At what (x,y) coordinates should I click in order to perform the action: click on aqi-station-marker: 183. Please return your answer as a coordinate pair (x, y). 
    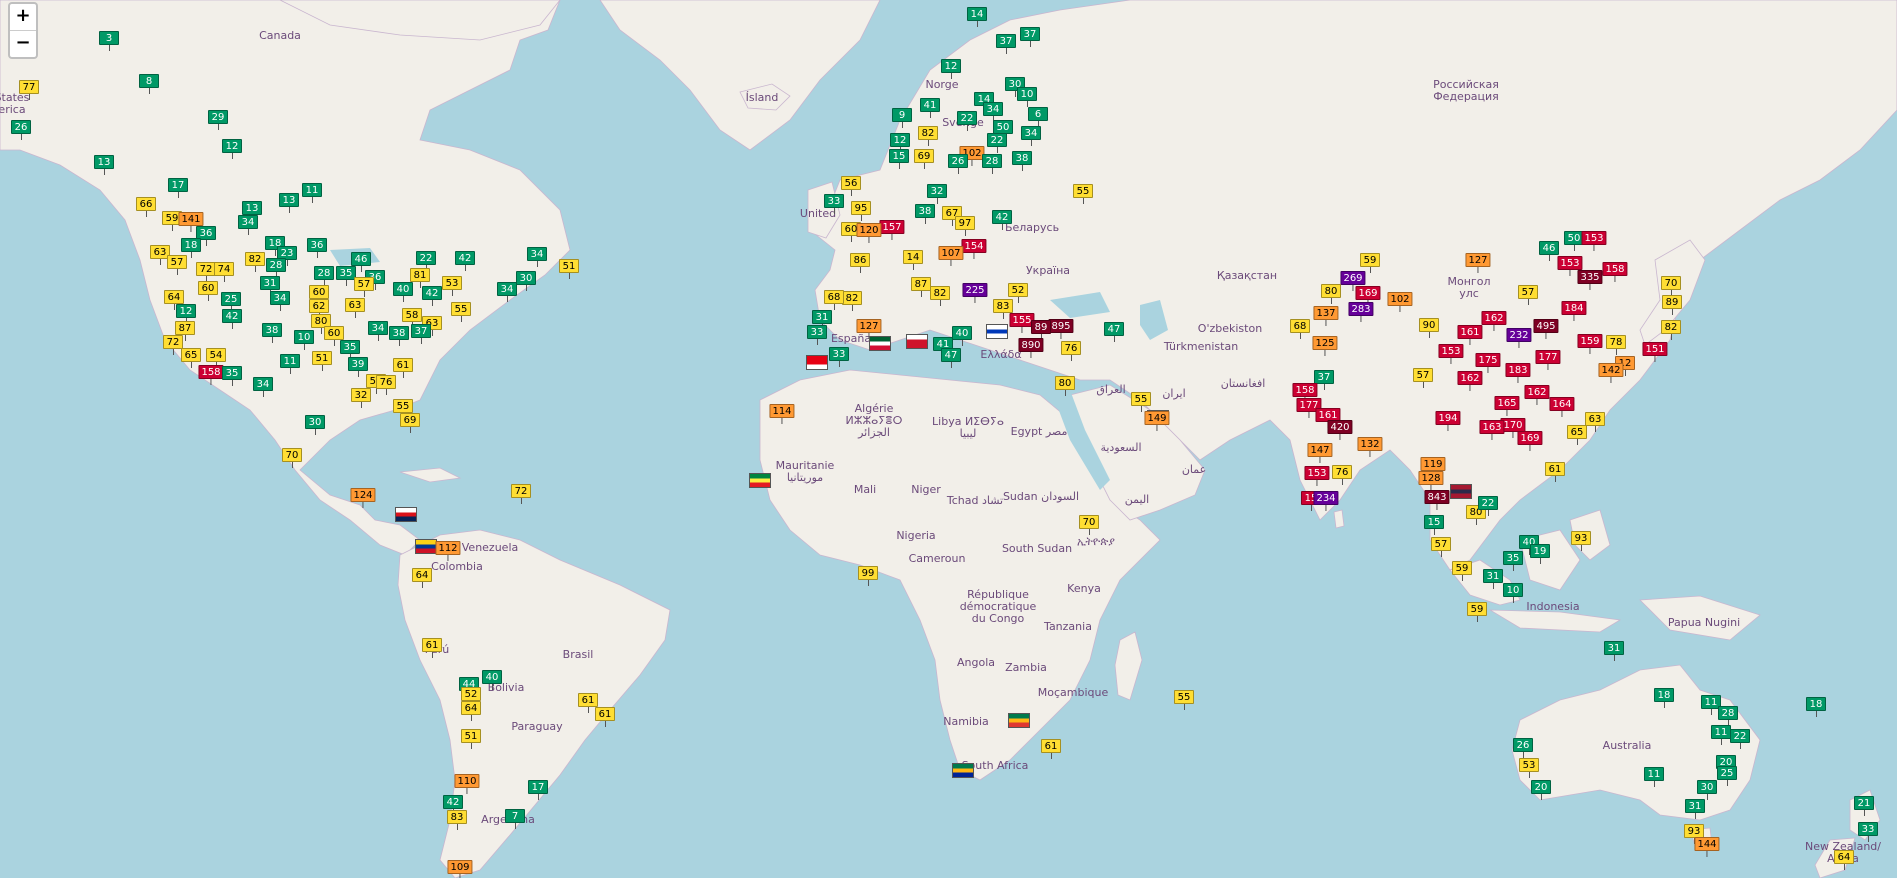
    Looking at the image, I should click on (1518, 373).